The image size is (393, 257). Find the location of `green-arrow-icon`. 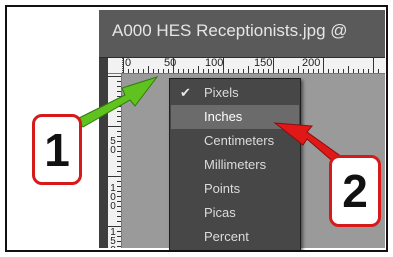

green-arrow-icon is located at coordinates (117, 102).